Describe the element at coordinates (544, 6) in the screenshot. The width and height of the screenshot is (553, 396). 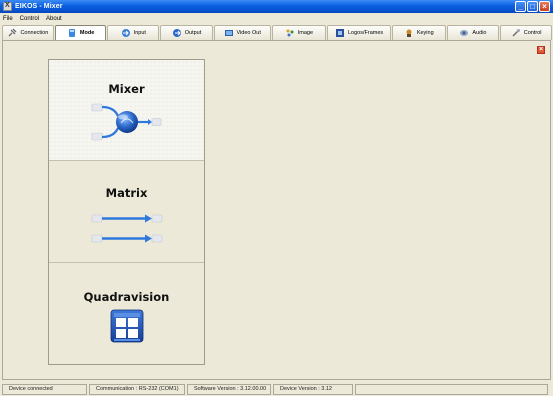
I see `close-window-button: ×` at that location.